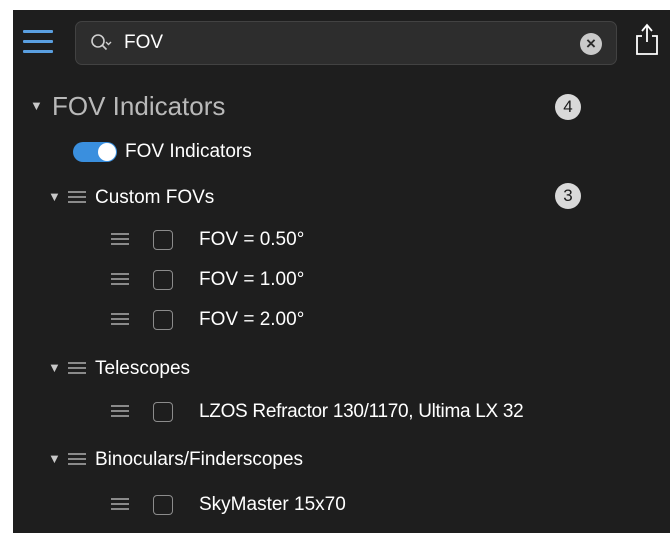 This screenshot has height=533, width=670. I want to click on list-item-label: LZOS Refractor 130/1170, Ultima LX 32, so click(361, 411).